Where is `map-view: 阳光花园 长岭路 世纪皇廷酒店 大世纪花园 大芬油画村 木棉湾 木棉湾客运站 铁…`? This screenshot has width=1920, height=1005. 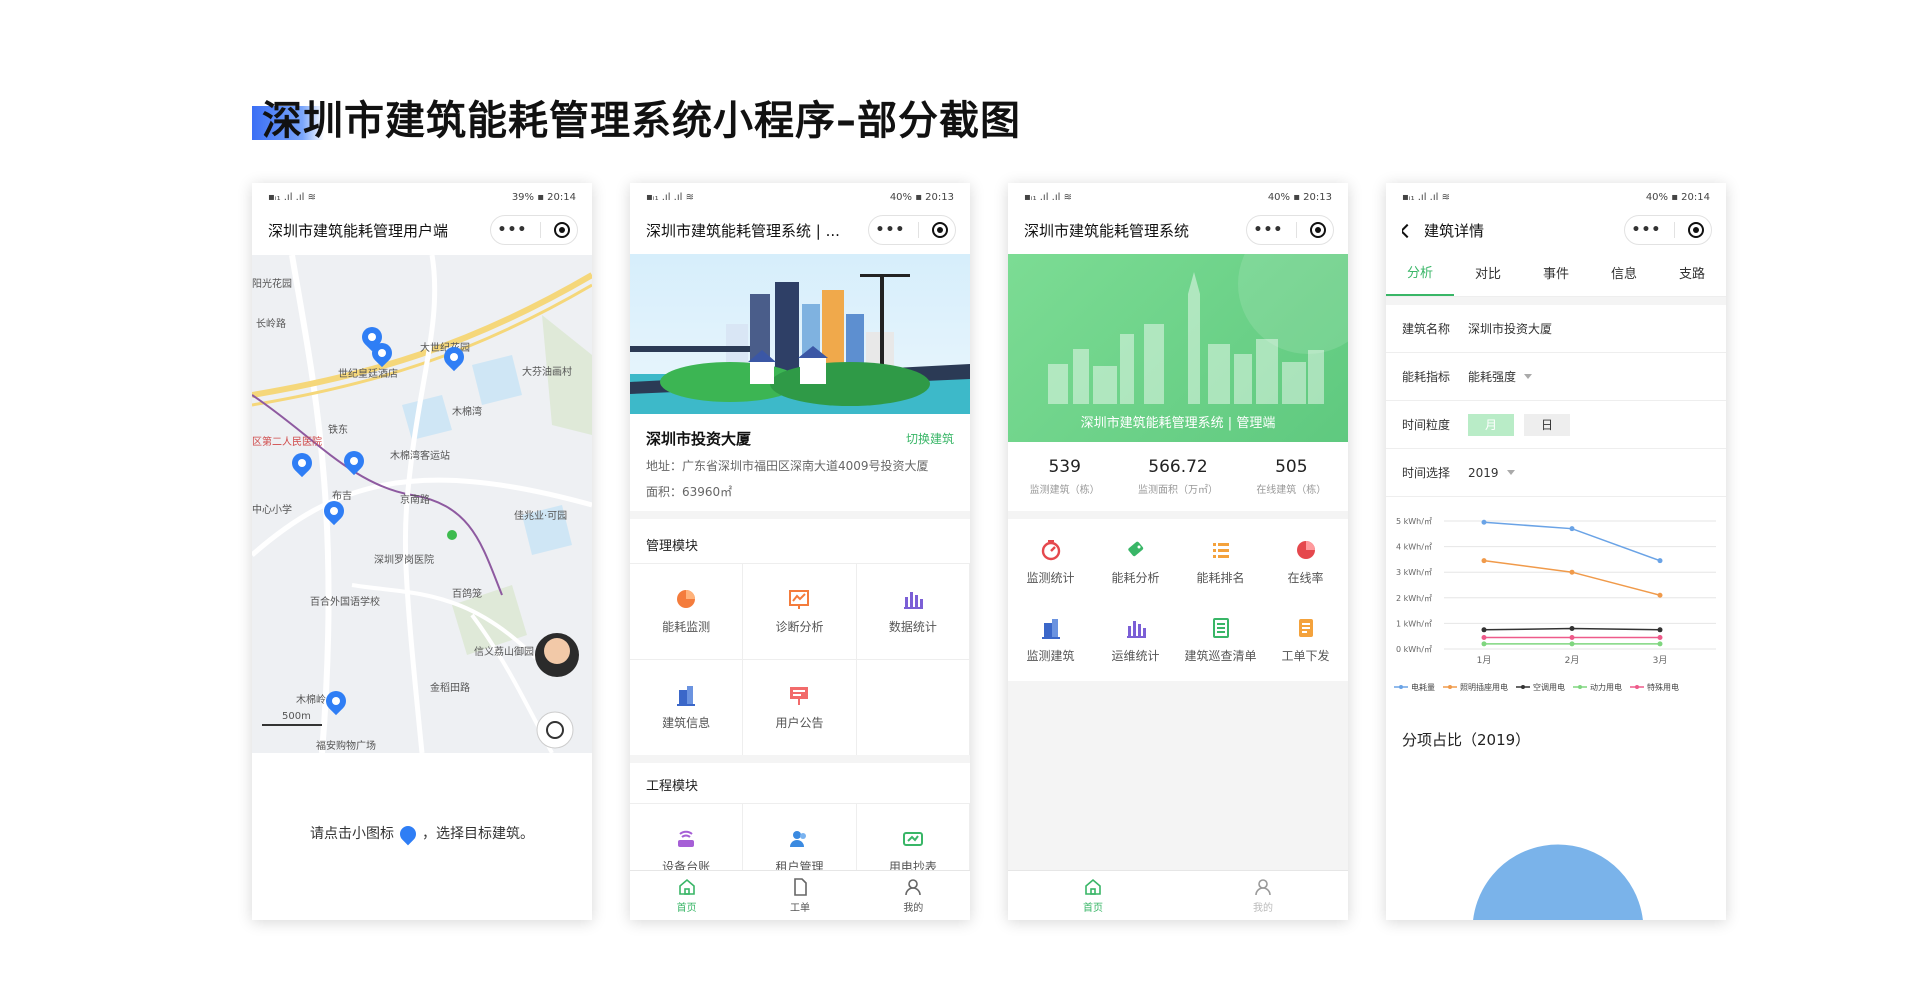
map-view: 阳光花园 长岭路 世纪皇廷酒店 大世纪花园 大芬油画村 木棉湾 木棉湾客运站 铁… is located at coordinates (422, 504).